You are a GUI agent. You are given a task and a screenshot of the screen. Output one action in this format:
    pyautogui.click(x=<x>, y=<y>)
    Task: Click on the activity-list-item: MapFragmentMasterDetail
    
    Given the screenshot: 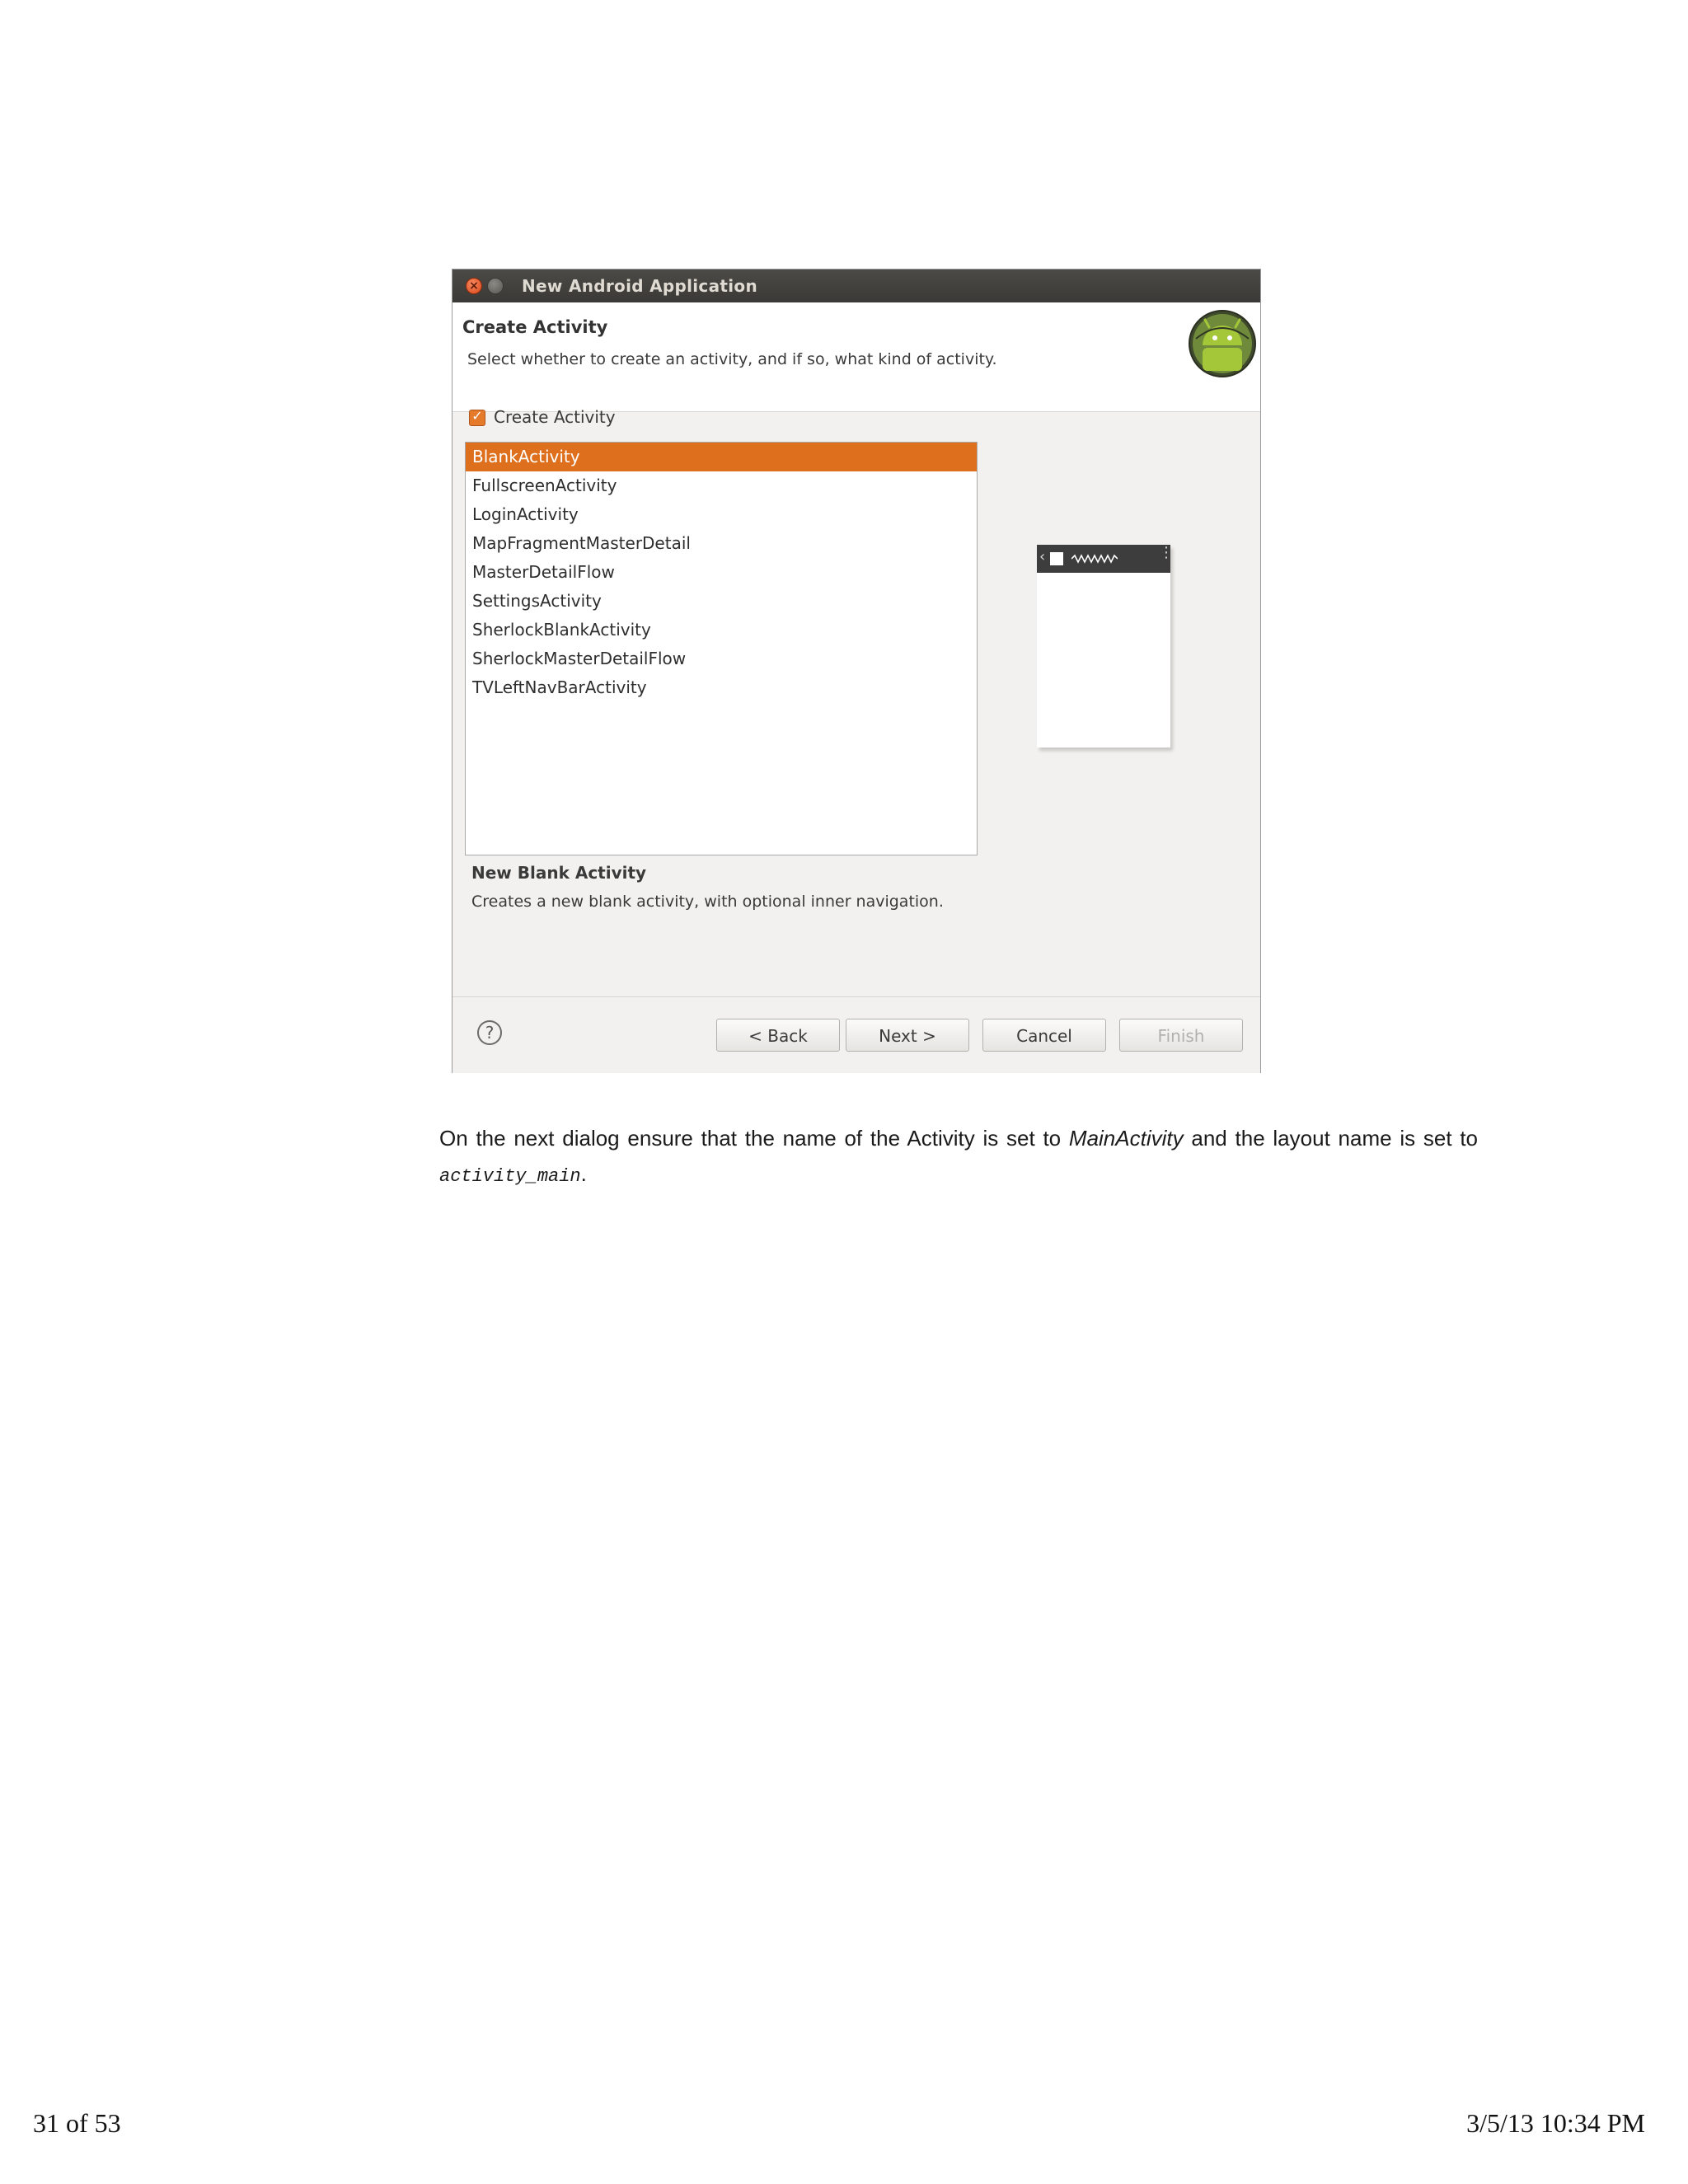 What is the action you would take?
    pyautogui.click(x=722, y=543)
    